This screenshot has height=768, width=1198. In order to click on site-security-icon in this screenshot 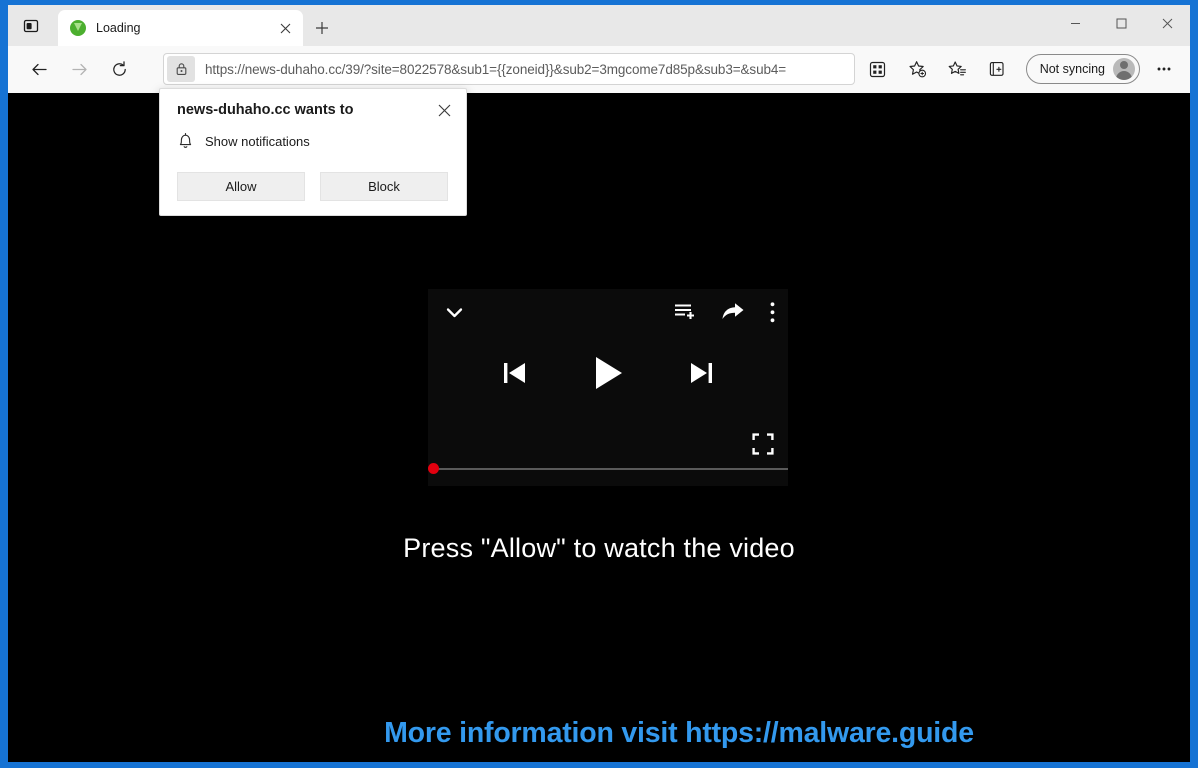, I will do `click(181, 69)`.